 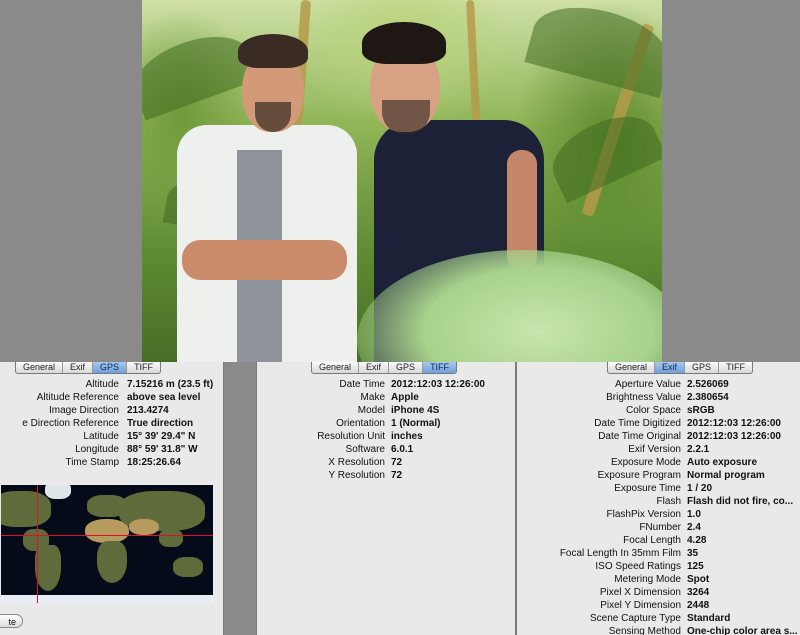 I want to click on property-row: Orientation 1 (Normal), so click(x=386, y=423).